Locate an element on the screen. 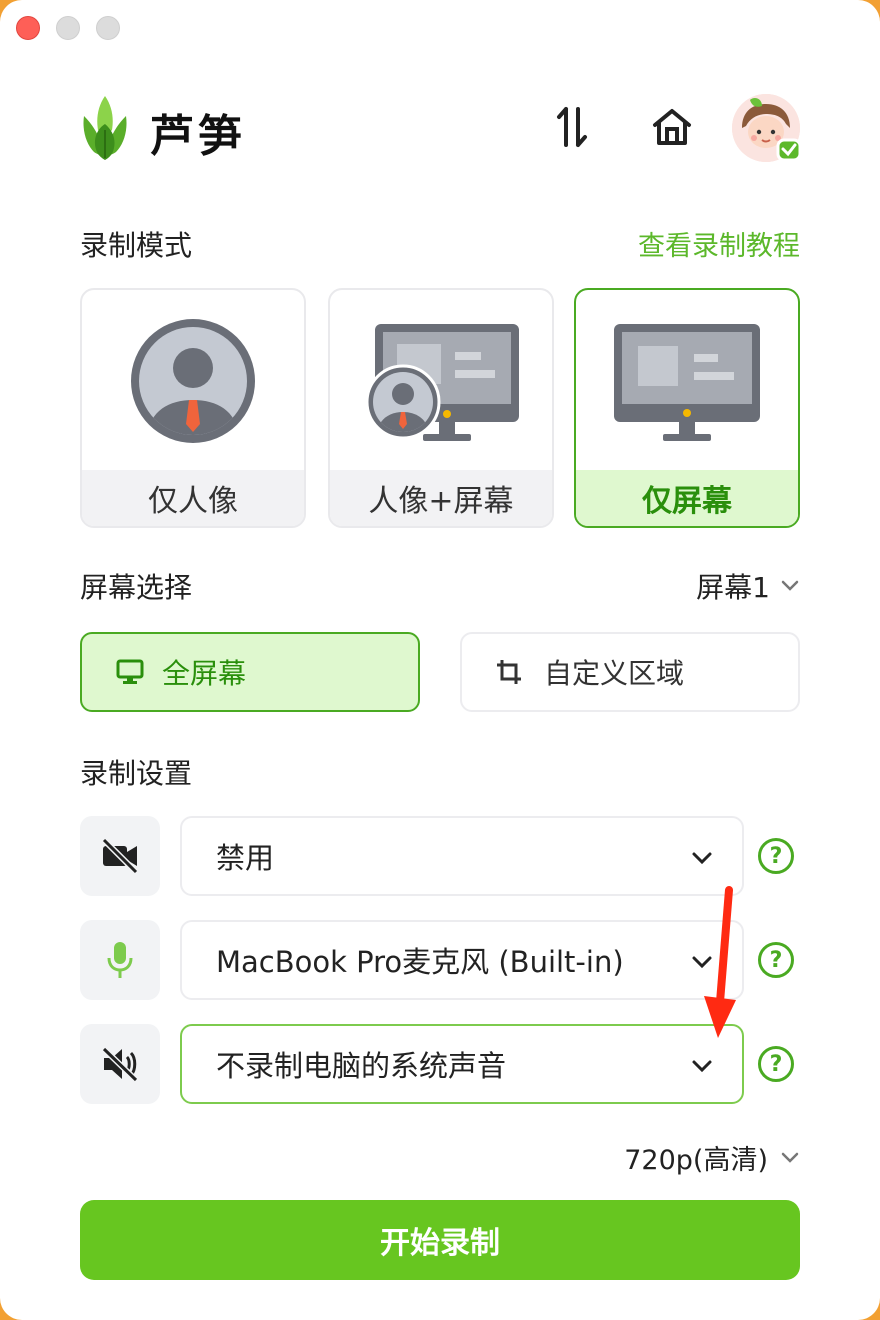  header: 芦笋 is located at coordinates (441, 128).